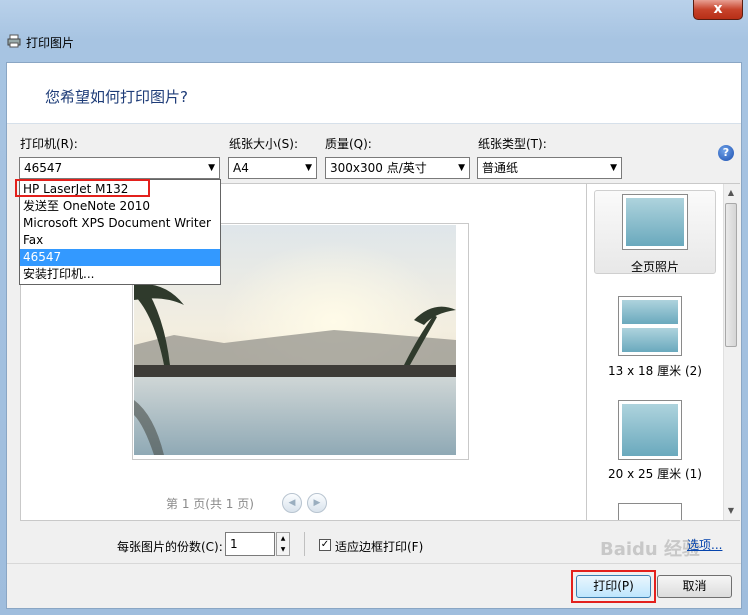  Describe the element at coordinates (718, 10) in the screenshot. I see `close-button: x` at that location.